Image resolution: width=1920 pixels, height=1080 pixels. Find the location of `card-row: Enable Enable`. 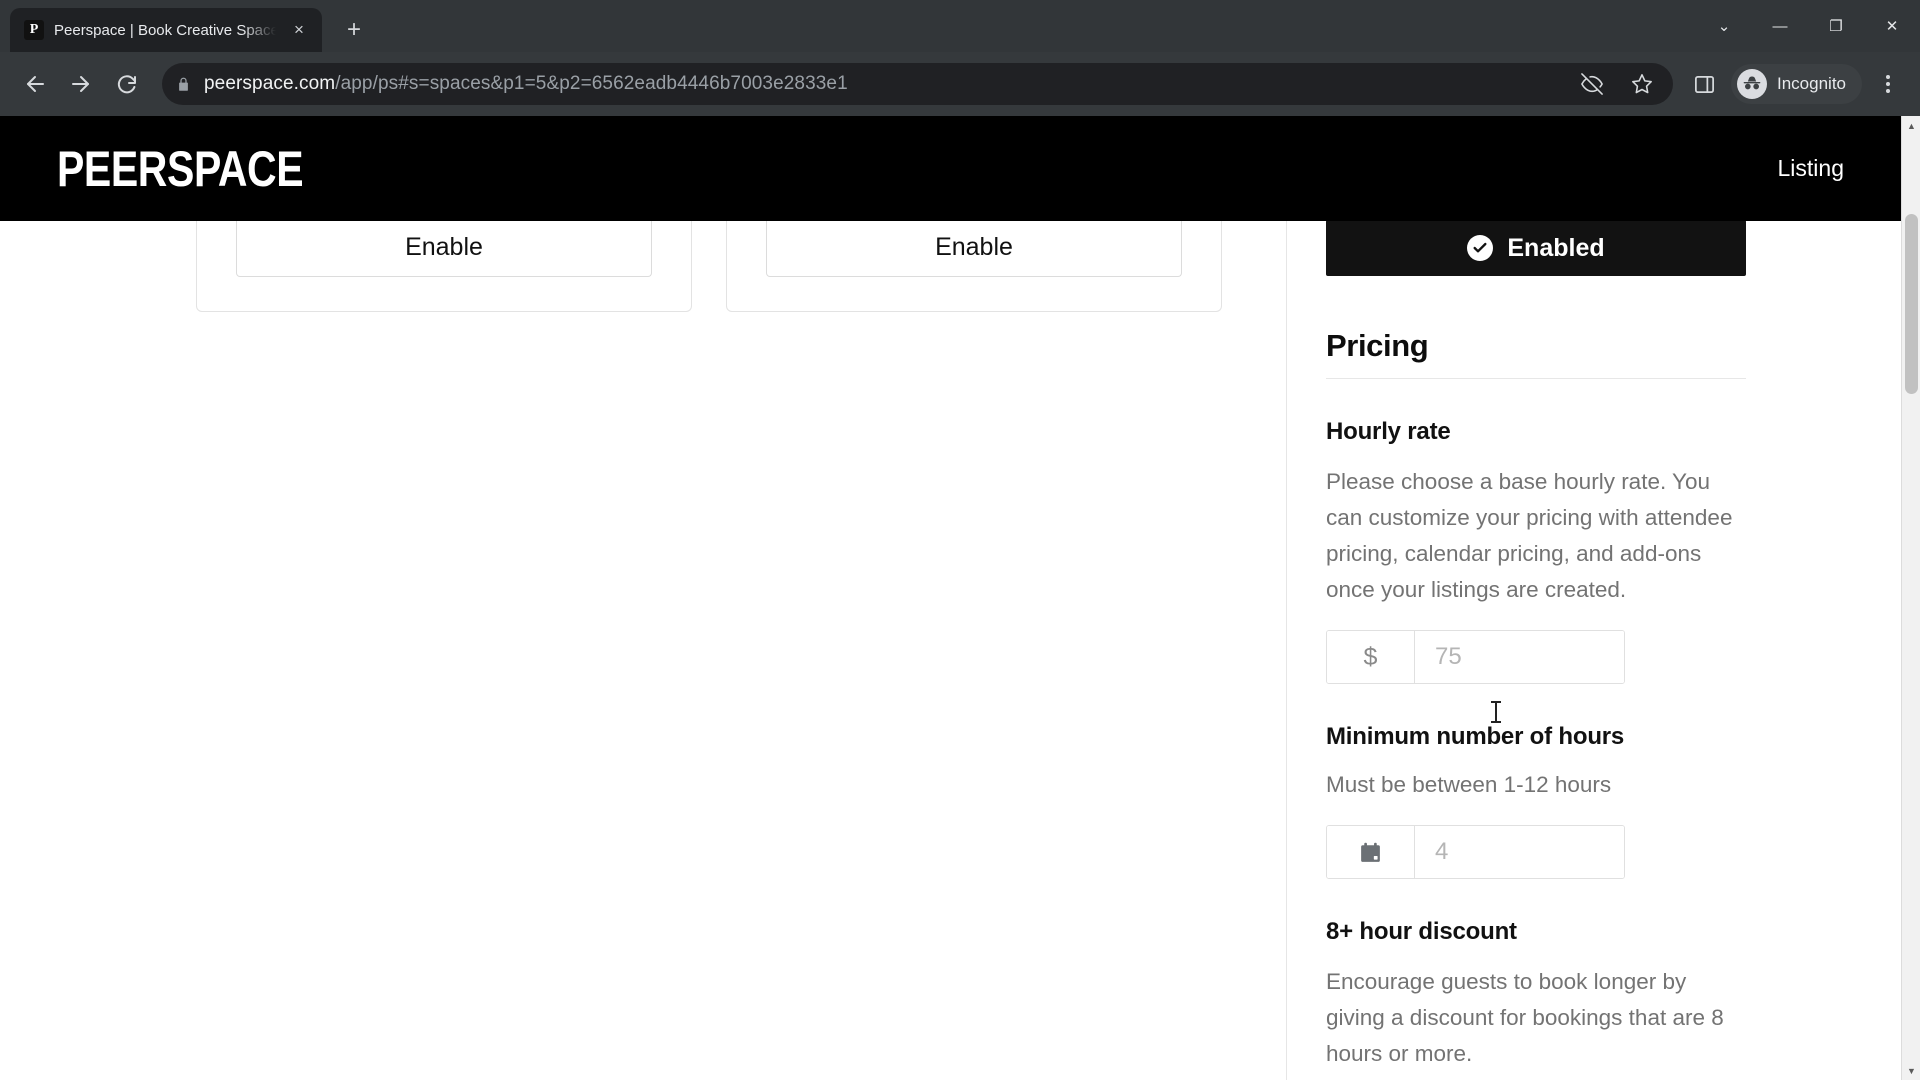

card-row: Enable Enable is located at coordinates (643, 265).